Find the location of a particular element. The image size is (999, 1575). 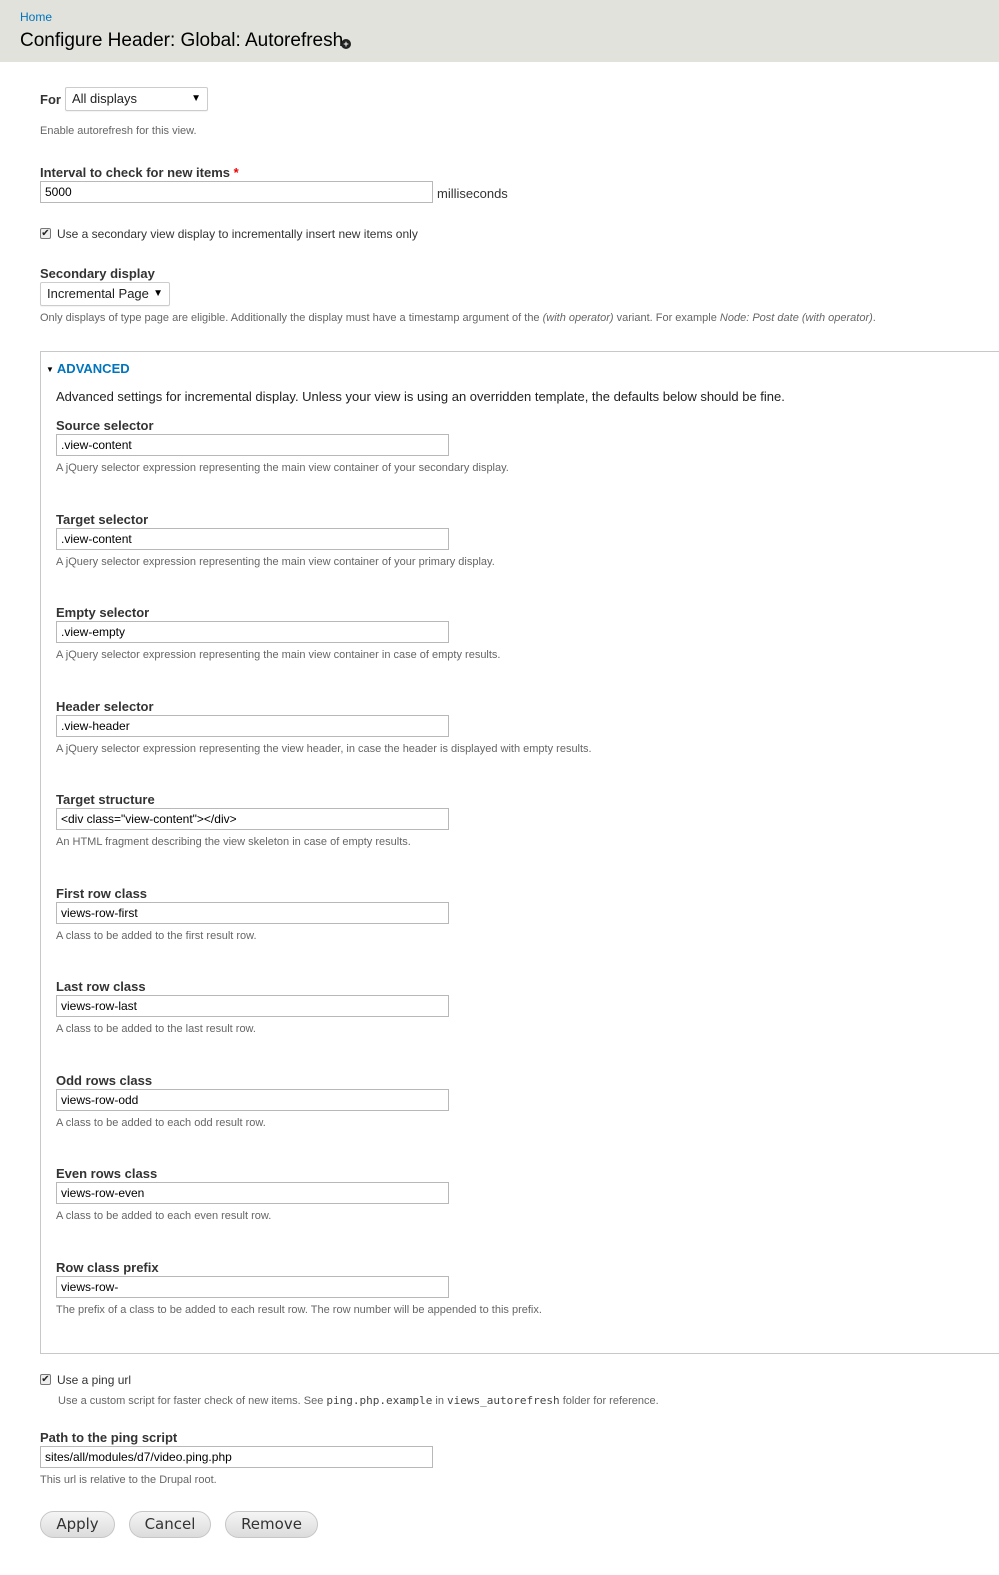

field-label: Source selector is located at coordinates (105, 425).